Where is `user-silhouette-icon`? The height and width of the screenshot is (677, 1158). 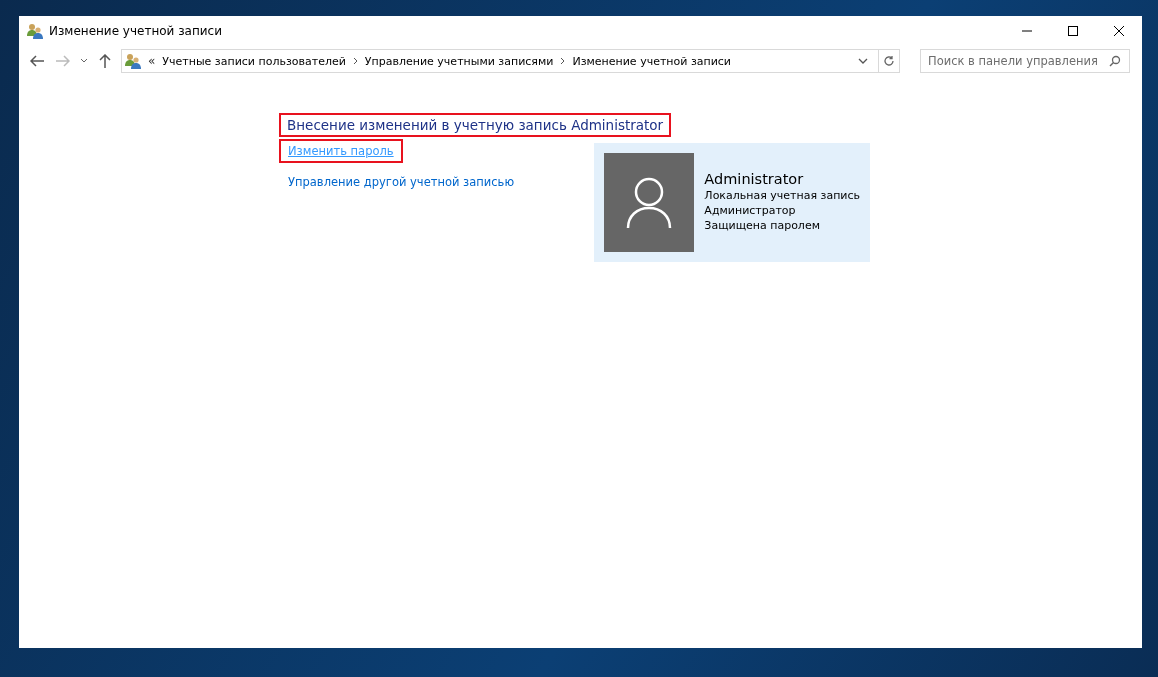 user-silhouette-icon is located at coordinates (649, 202).